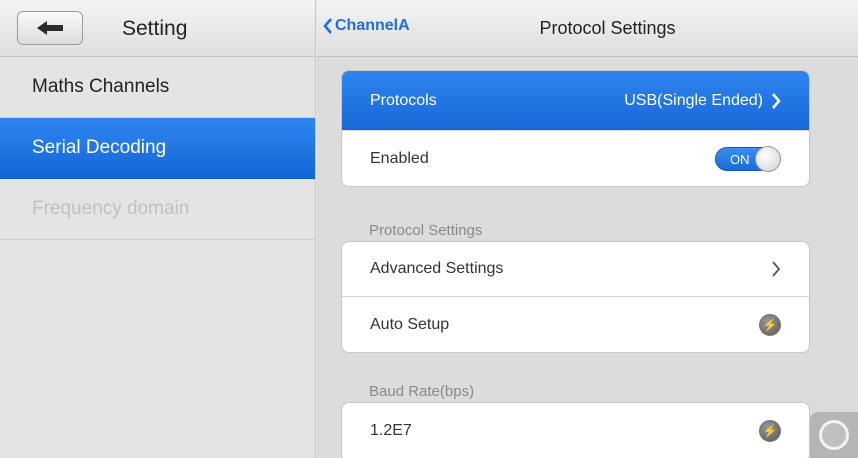  Describe the element at coordinates (575, 324) in the screenshot. I see `auto-setup-row: Auto Setup ⚡` at that location.